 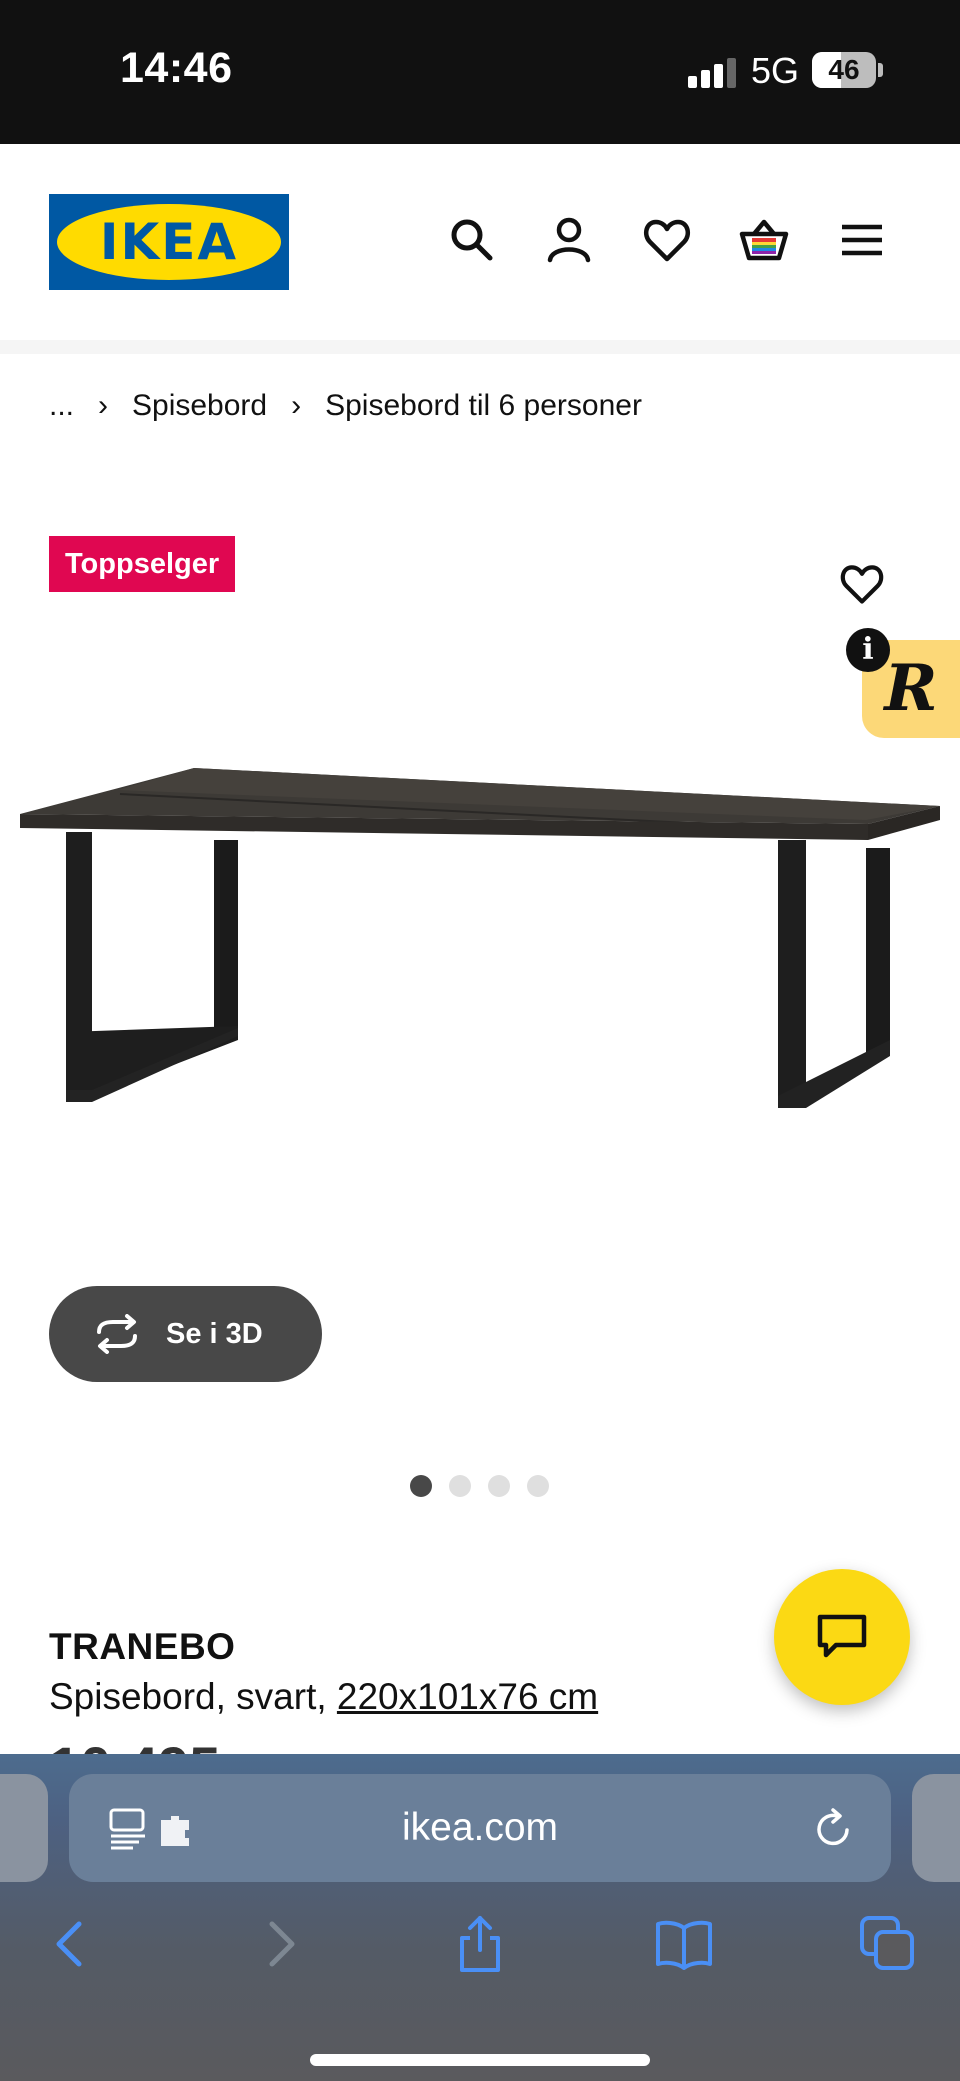 What do you see at coordinates (467, 1696) in the screenshot?
I see `product-dimensions-link: 220x101x76 cm` at bounding box center [467, 1696].